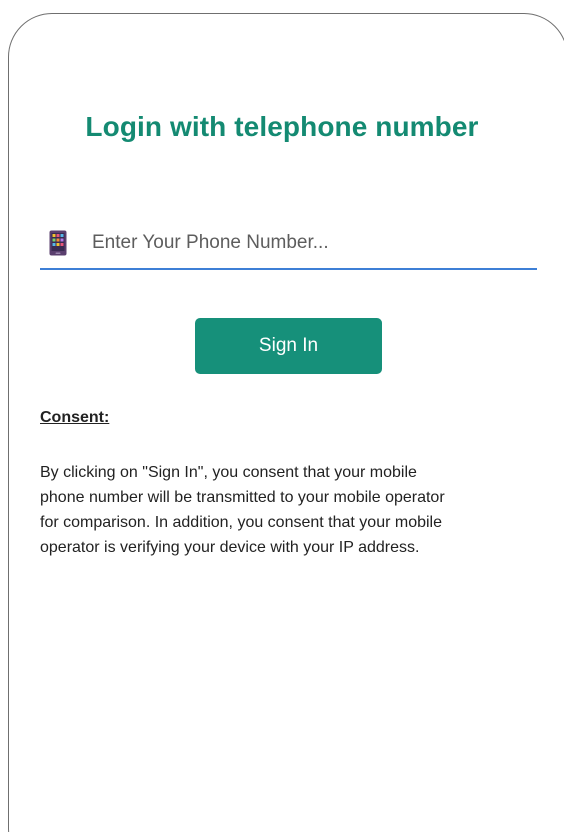 The width and height of the screenshot is (564, 832). I want to click on mobile-phone-icon, so click(58, 243).